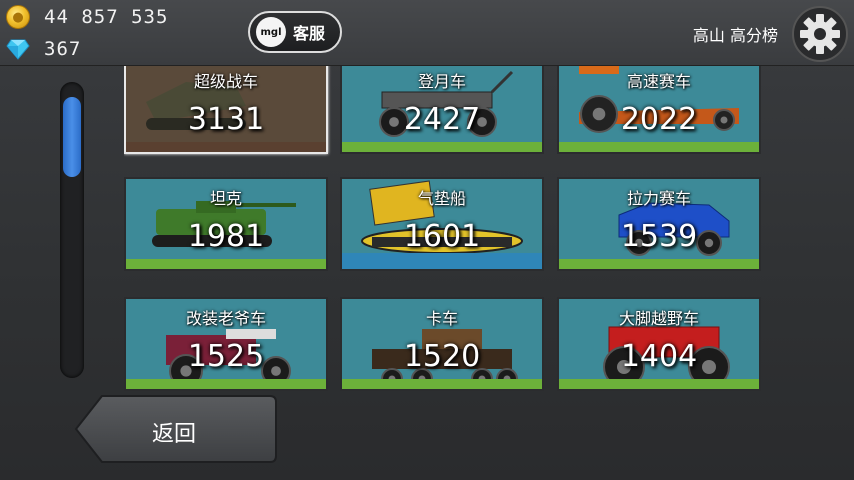 Image resolution: width=854 pixels, height=480 pixels. Describe the element at coordinates (427, 33) in the screenshot. I see `top-bar: ● 44 857 535 367 mgl 客服 高山 高分榜` at that location.